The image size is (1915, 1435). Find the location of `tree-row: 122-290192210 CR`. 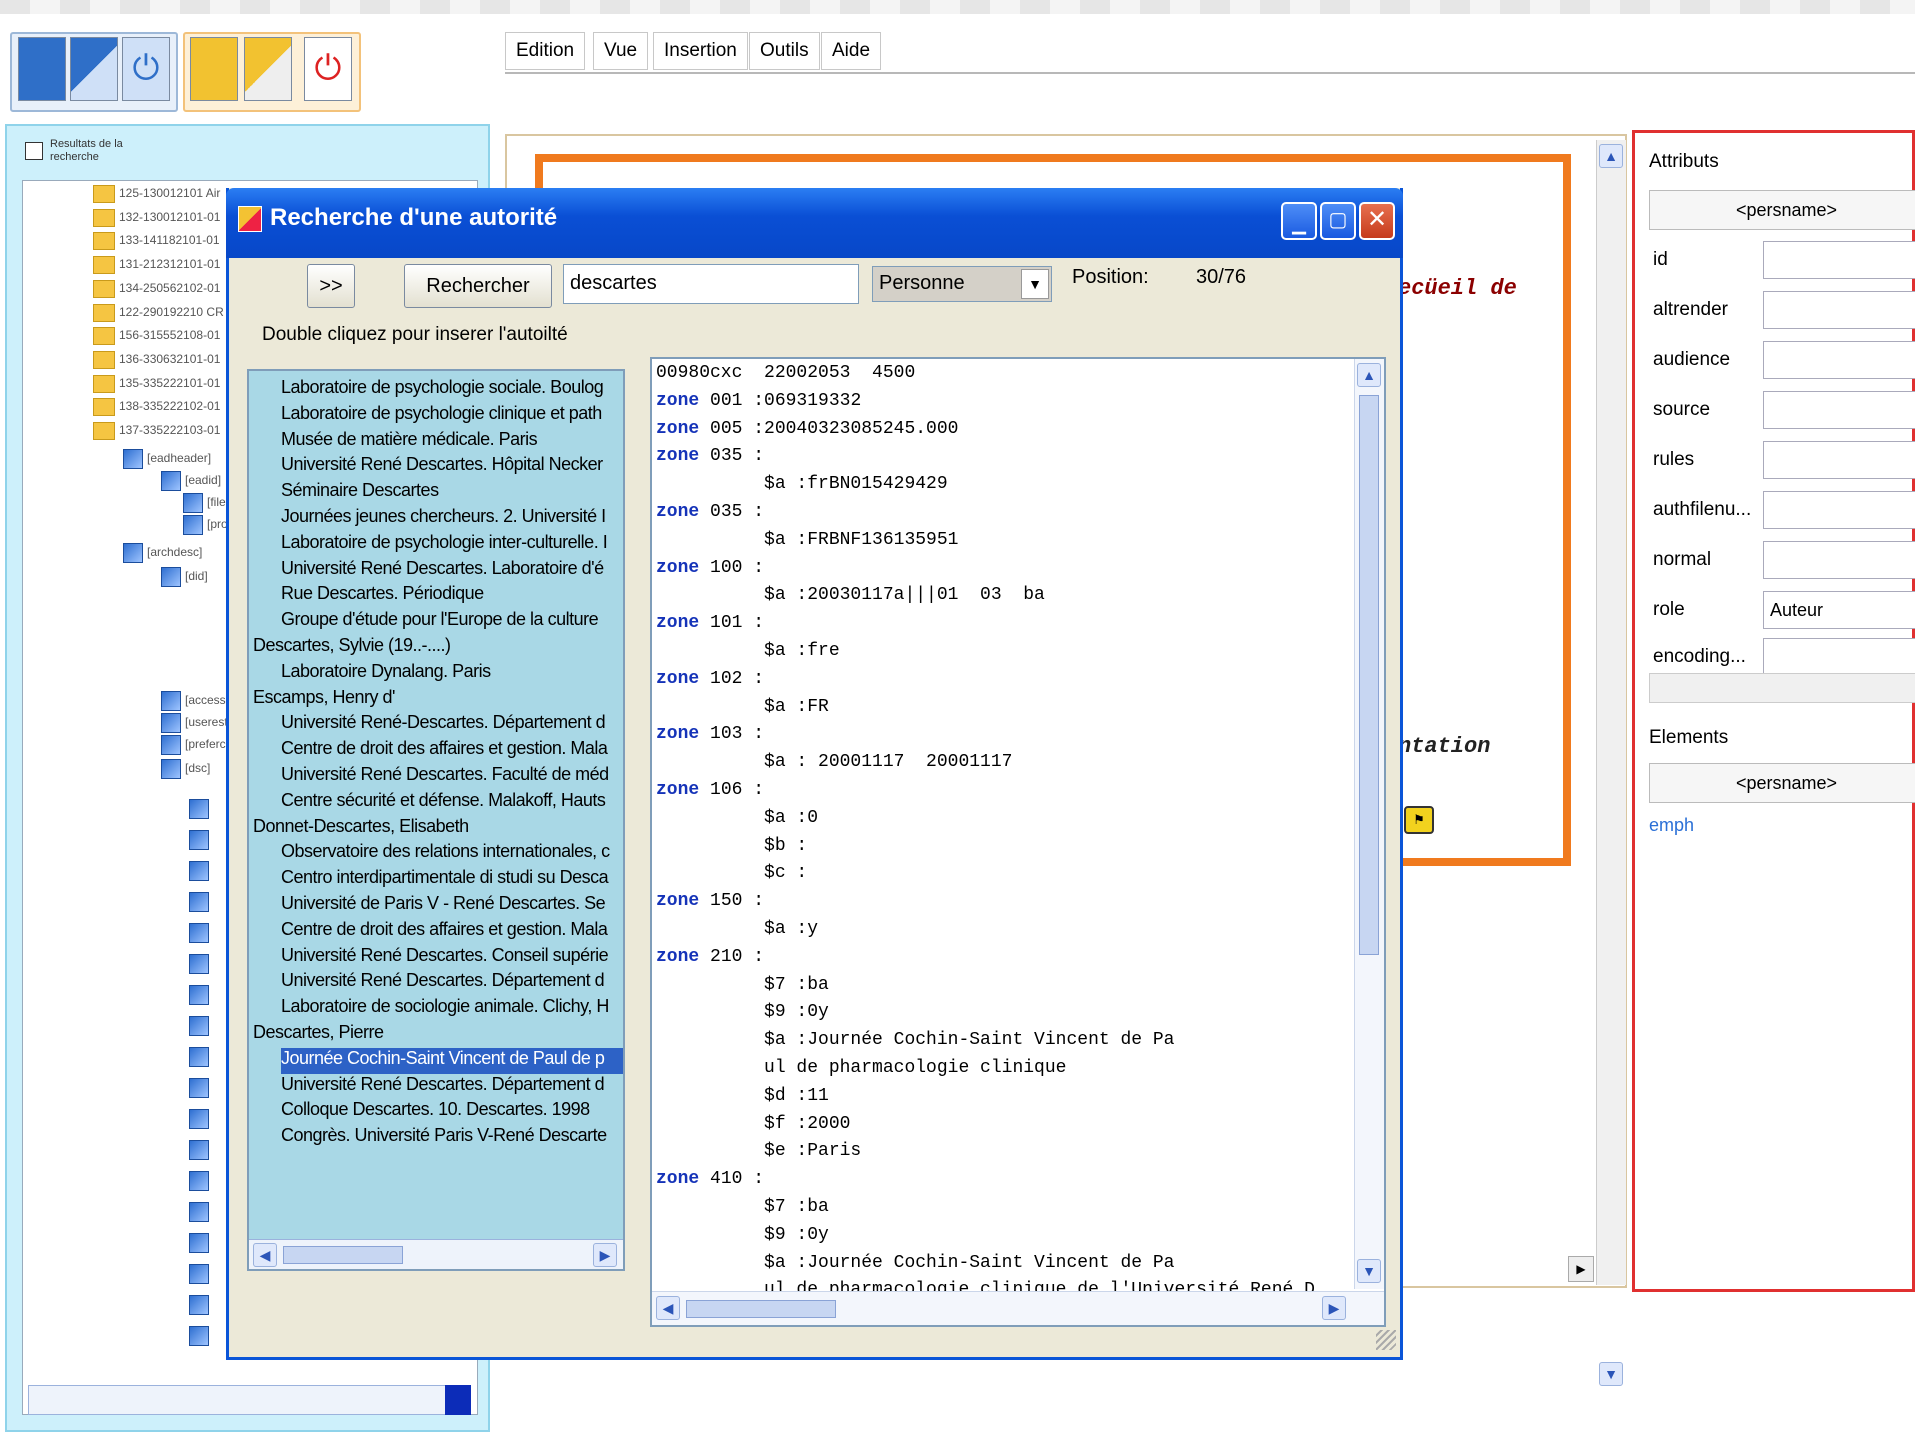

tree-row: 122-290192210 CR is located at coordinates (158, 314).